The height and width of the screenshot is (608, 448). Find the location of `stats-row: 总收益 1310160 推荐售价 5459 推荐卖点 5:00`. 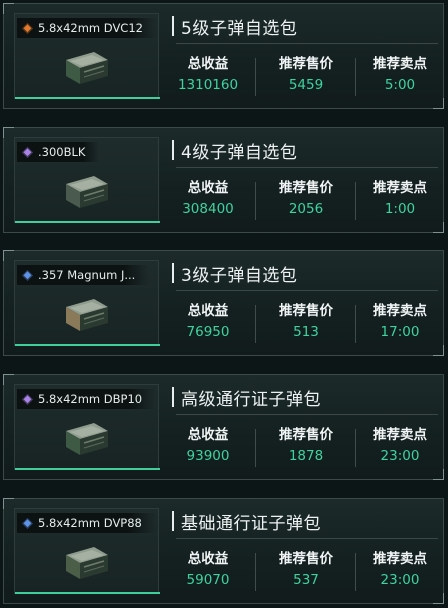

stats-row: 总收益 1310160 推荐售价 5459 推荐卖点 5:00 is located at coordinates (304, 77).